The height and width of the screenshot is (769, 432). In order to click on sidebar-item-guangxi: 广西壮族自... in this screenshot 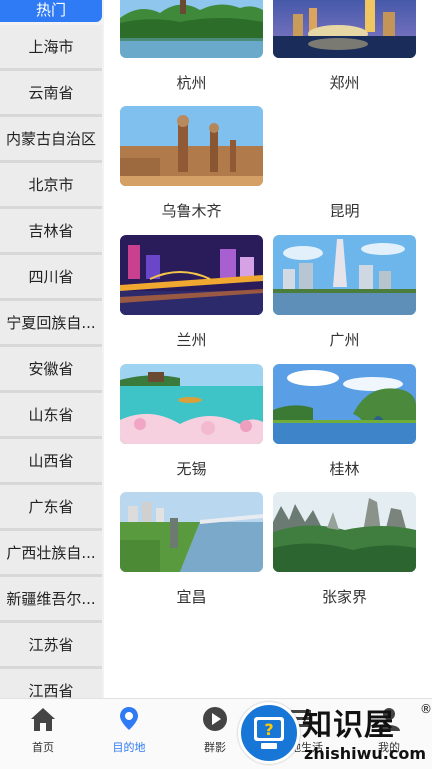, I will do `click(51, 554)`.